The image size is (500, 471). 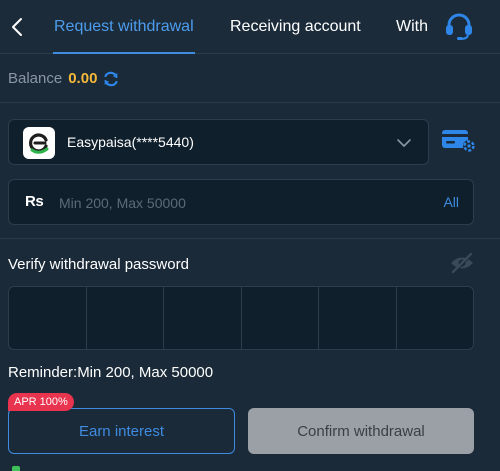 I want to click on amount-field: Rs All, so click(x=241, y=202).